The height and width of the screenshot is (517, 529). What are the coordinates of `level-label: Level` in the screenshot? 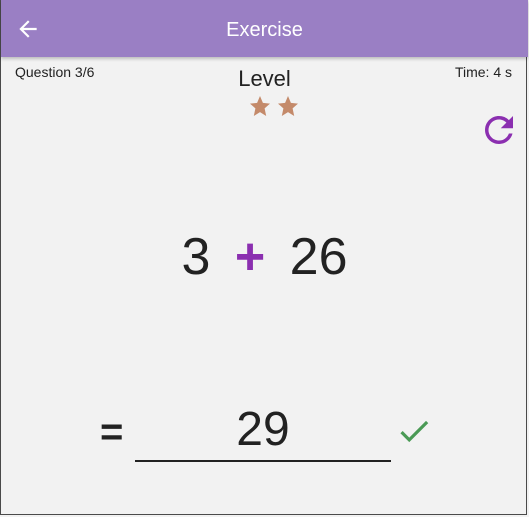 It's located at (264, 78).